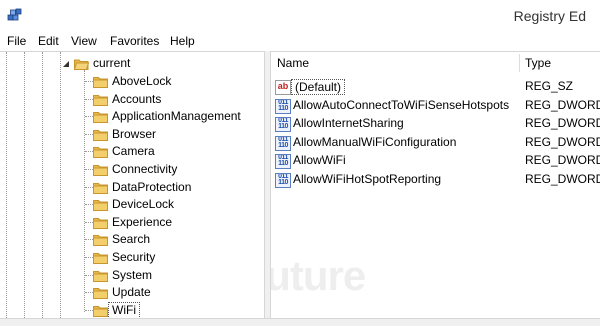  I want to click on tree-node: Search, so click(132, 239).